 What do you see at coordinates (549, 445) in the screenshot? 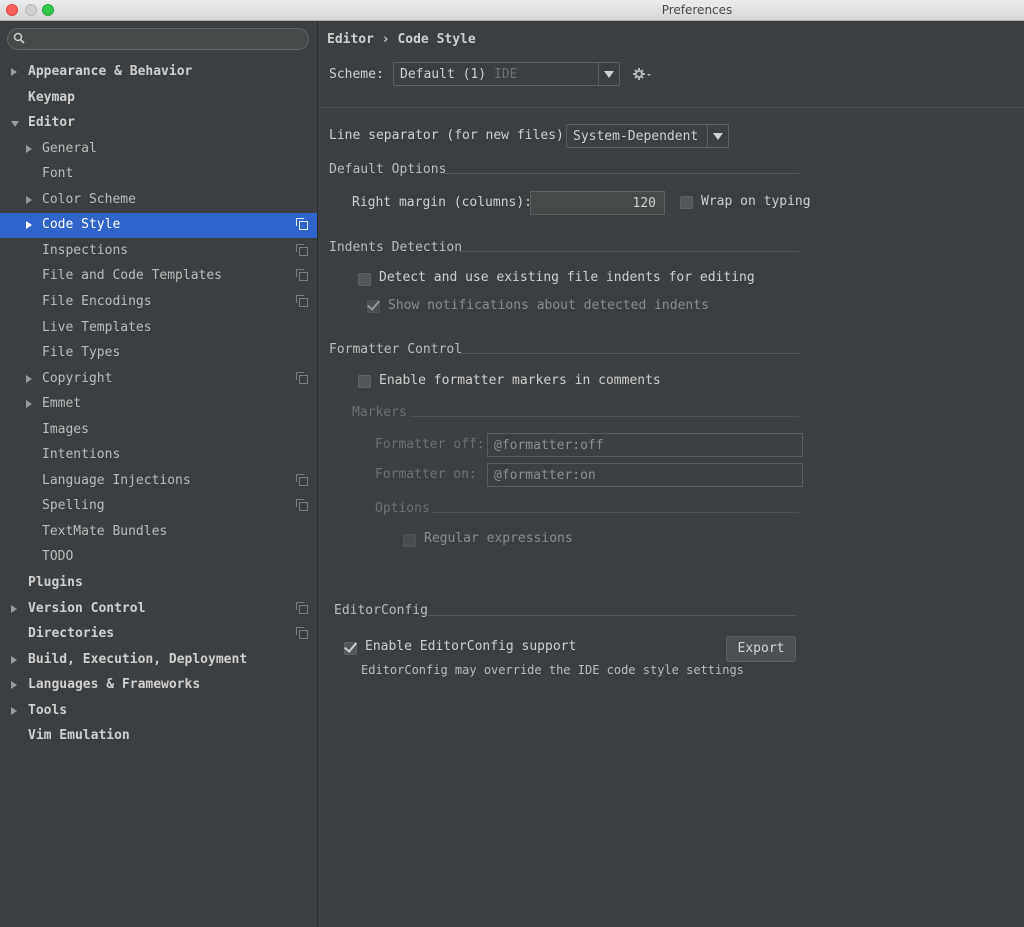
I see `formatter-off-value: @formatter:off` at bounding box center [549, 445].